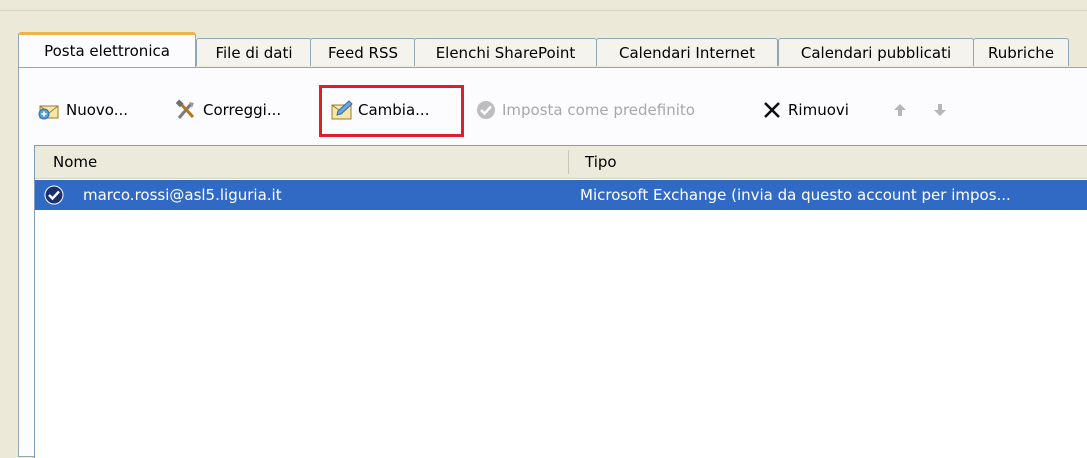 This screenshot has height=458, width=1087. I want to click on tab-elenchi-sharepoint: Elenchi SharePoint, so click(505, 52).